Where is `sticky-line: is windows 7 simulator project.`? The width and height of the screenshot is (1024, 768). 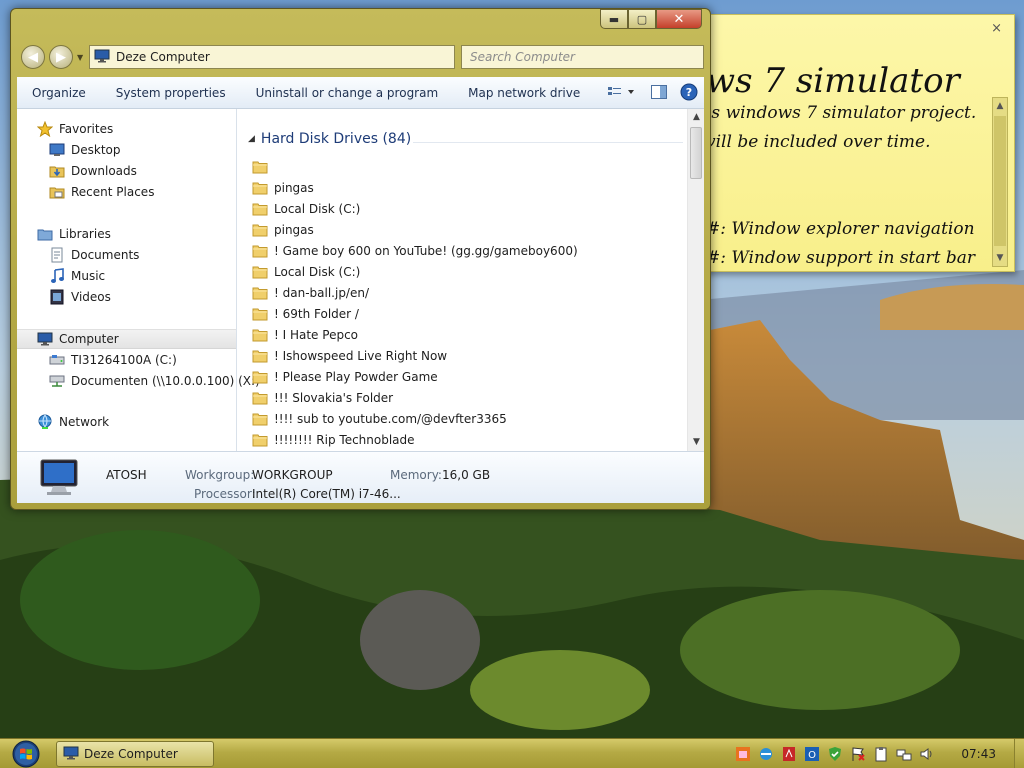
sticky-line: is windows 7 simulator project. is located at coordinates (841, 113).